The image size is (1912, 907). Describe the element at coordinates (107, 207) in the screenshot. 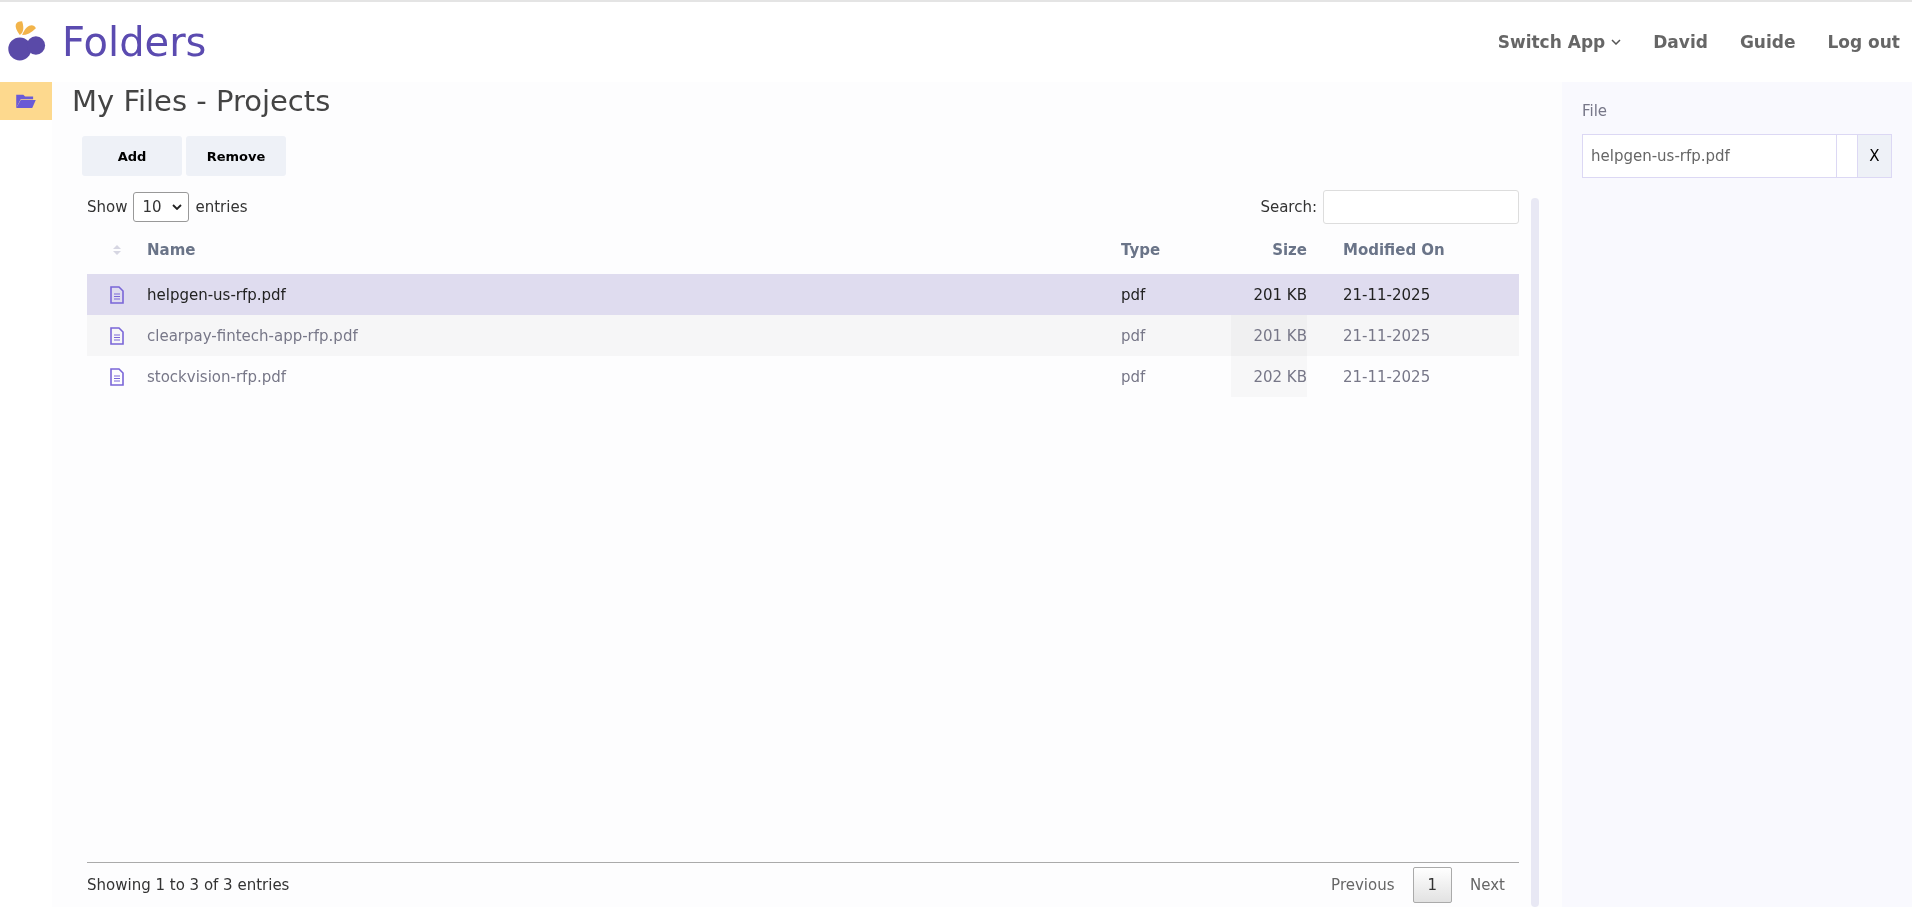

I see `show-label: Show` at that location.